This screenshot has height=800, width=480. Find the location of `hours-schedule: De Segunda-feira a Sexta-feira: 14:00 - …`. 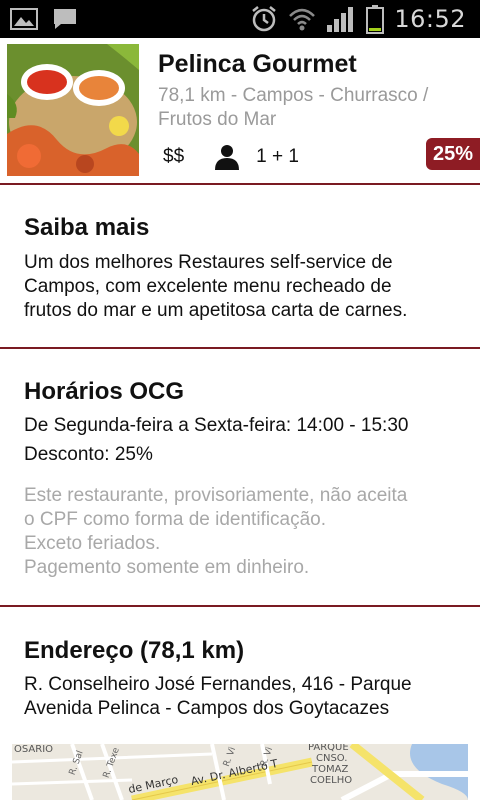

hours-schedule: De Segunda-feira a Sexta-feira: 14:00 - … is located at coordinates (216, 425).